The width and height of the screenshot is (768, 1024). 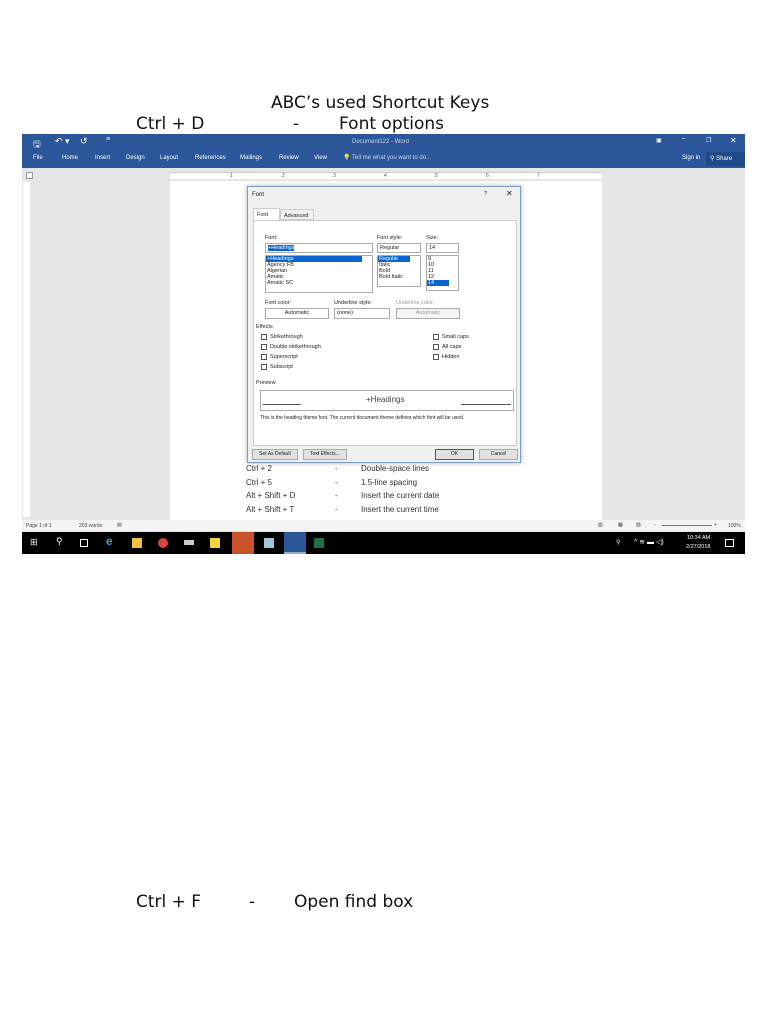 What do you see at coordinates (336, 482) in the screenshot?
I see `line-sep: -` at bounding box center [336, 482].